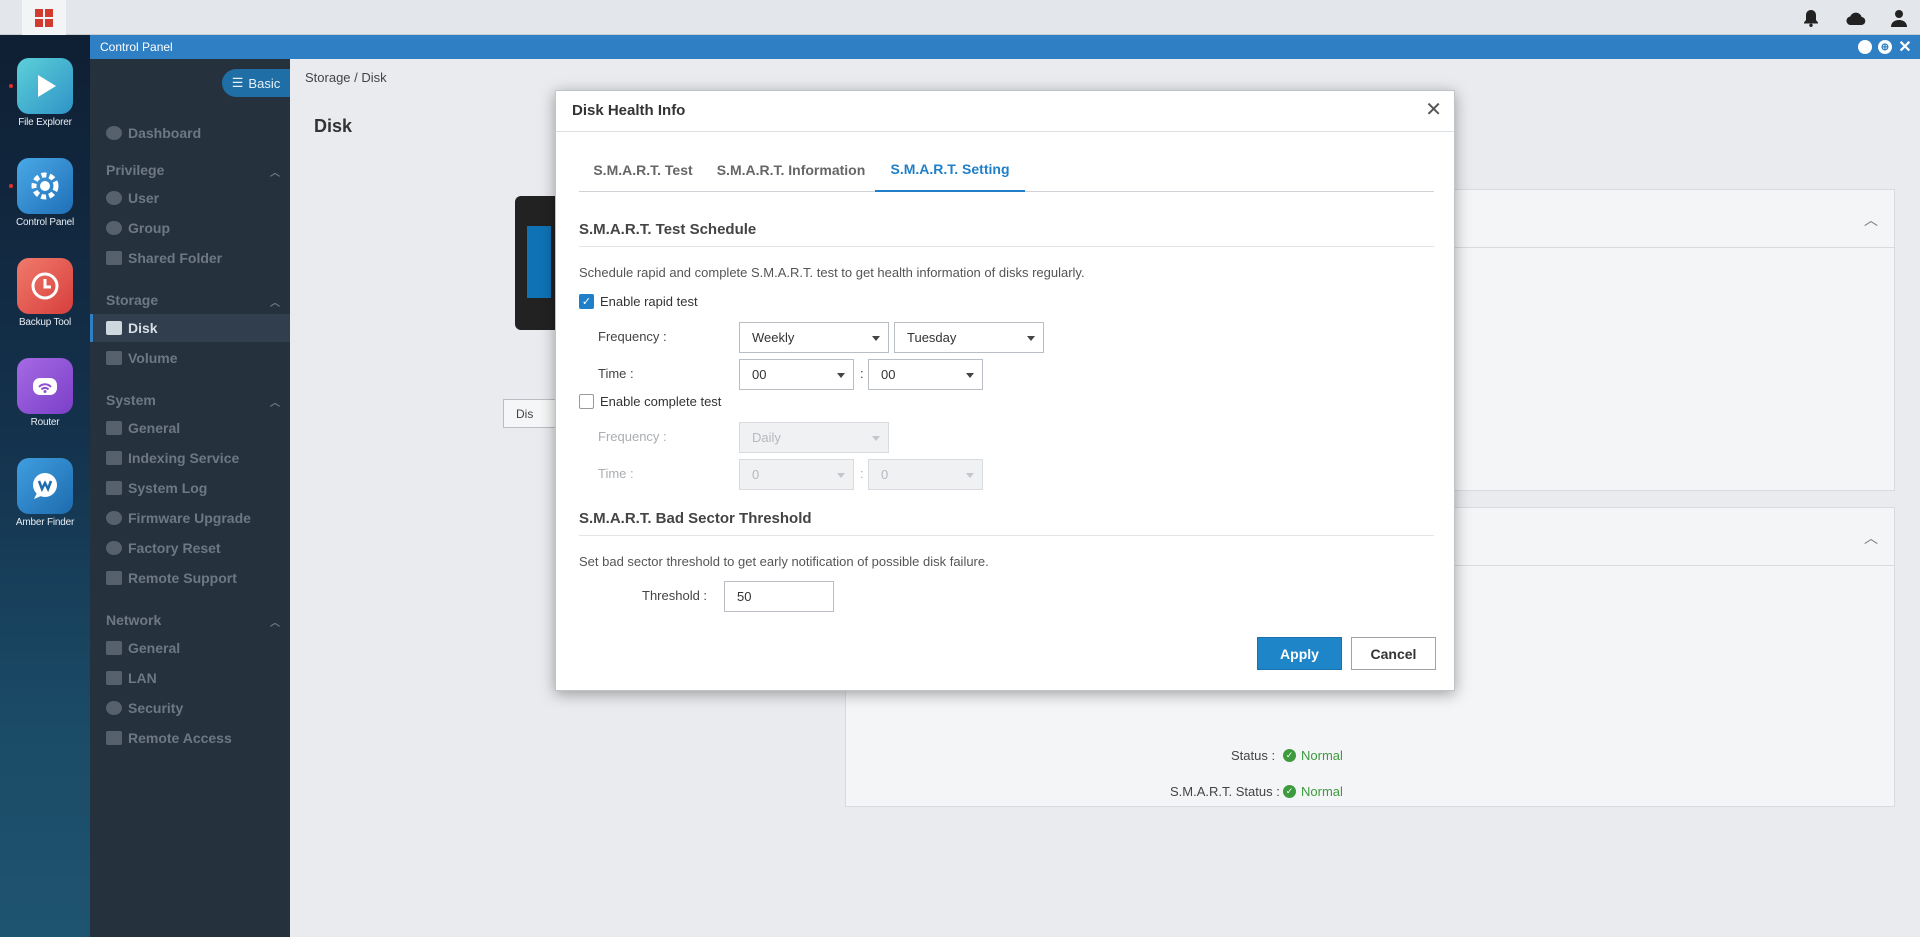 The width and height of the screenshot is (1920, 937). What do you see at coordinates (134, 620) in the screenshot?
I see `category-label: Network` at bounding box center [134, 620].